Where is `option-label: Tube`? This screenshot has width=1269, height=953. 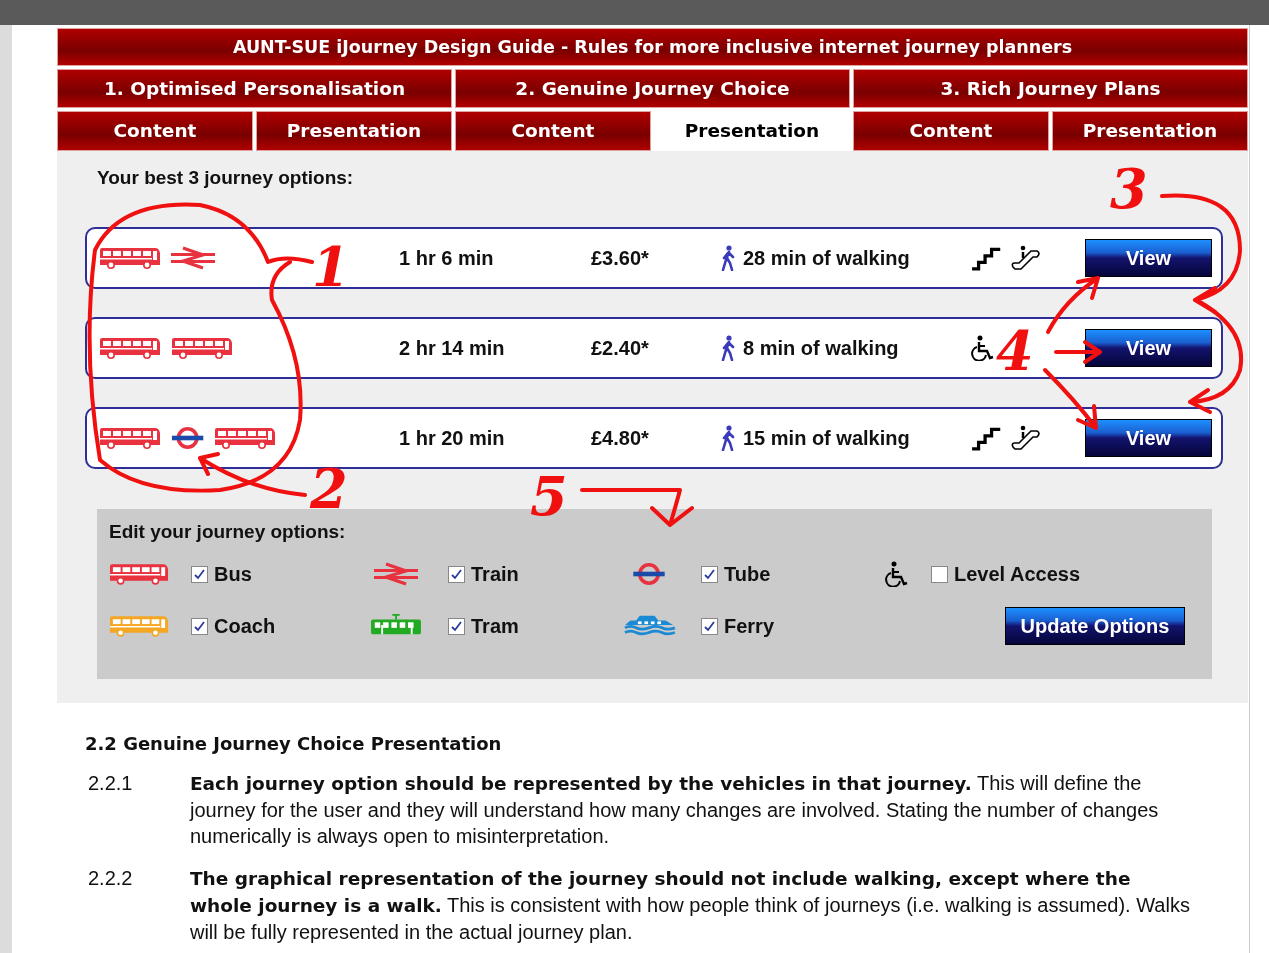 option-label: Tube is located at coordinates (747, 574).